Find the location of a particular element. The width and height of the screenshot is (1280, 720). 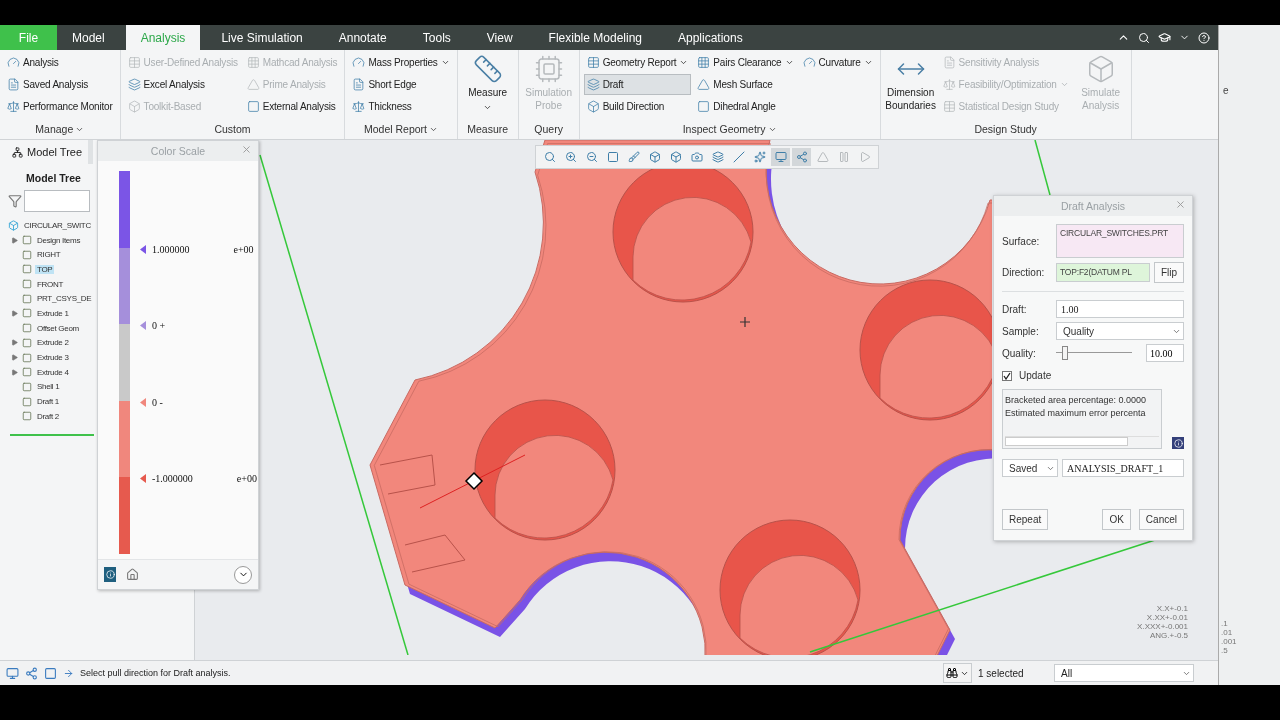

ribbon-button: Curvature is located at coordinates (837, 62).